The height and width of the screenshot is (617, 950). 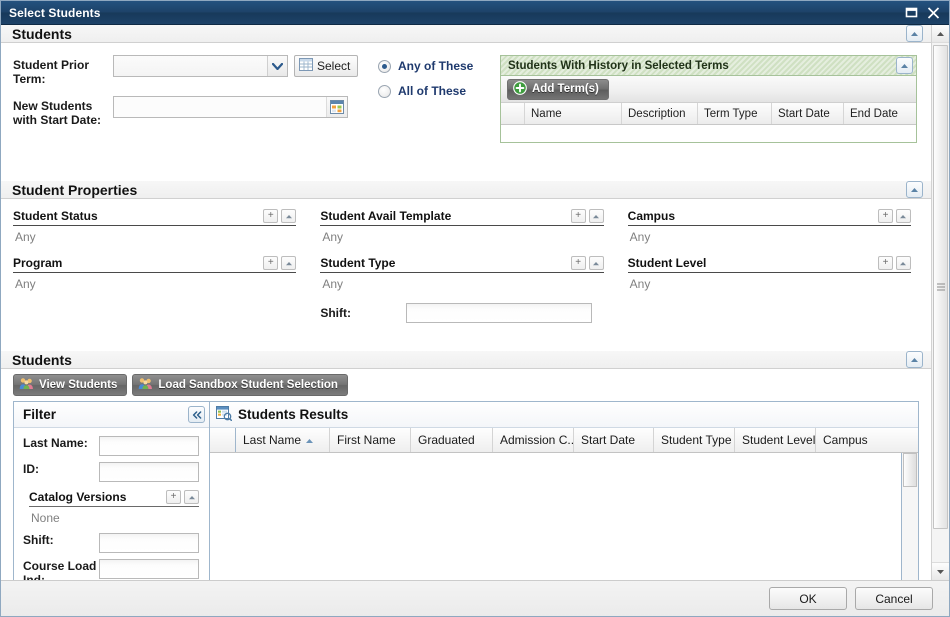 What do you see at coordinates (289, 263) in the screenshot?
I see `collapse-program-button` at bounding box center [289, 263].